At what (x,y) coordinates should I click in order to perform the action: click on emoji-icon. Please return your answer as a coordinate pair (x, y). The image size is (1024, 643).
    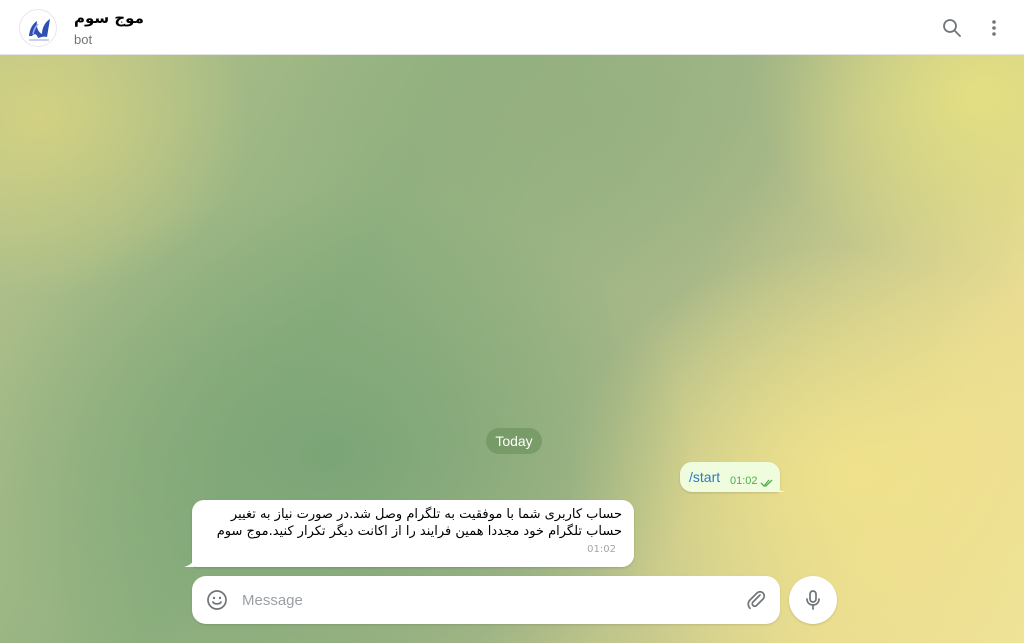
    Looking at the image, I should click on (217, 600).